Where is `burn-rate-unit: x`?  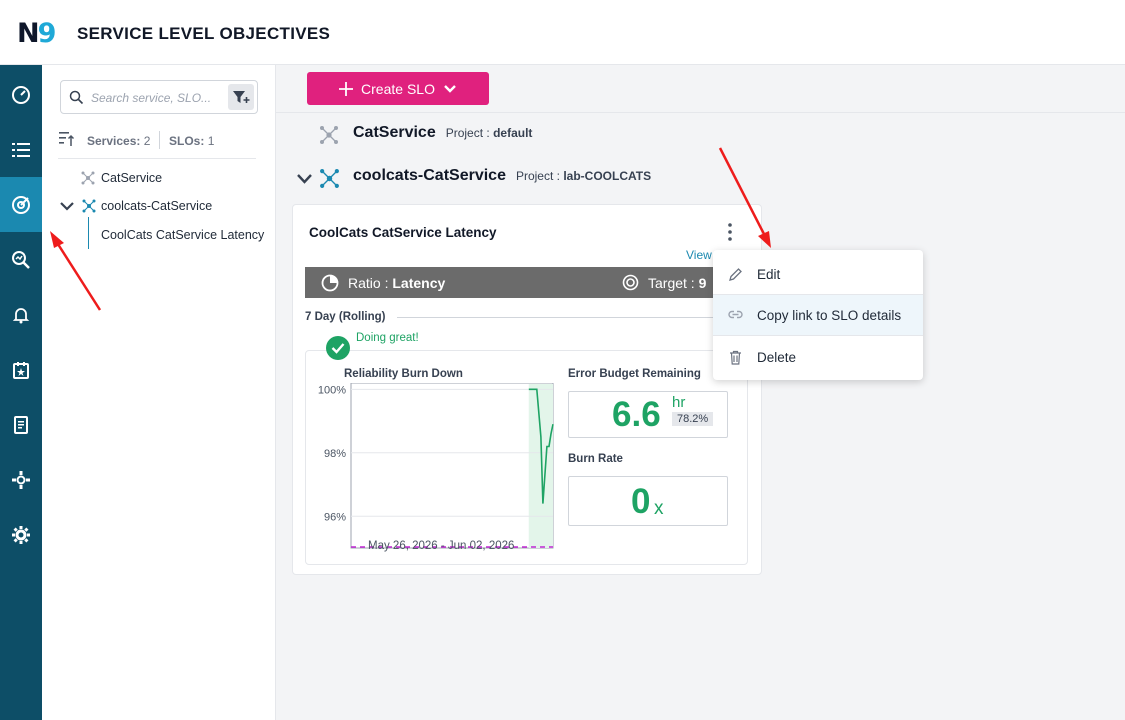 burn-rate-unit: x is located at coordinates (659, 508).